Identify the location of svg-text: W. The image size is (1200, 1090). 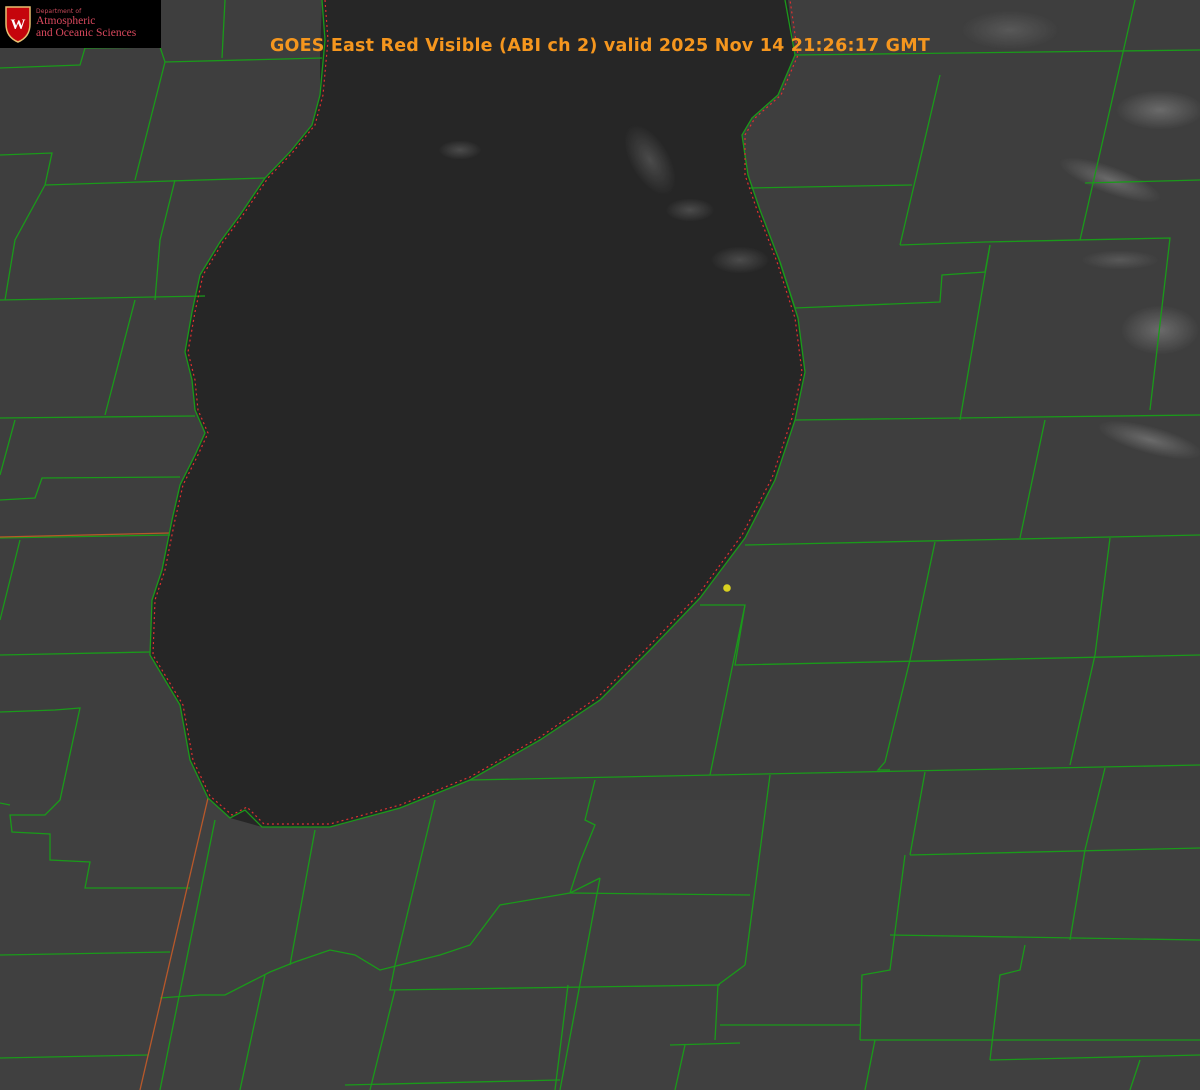
(18, 25).